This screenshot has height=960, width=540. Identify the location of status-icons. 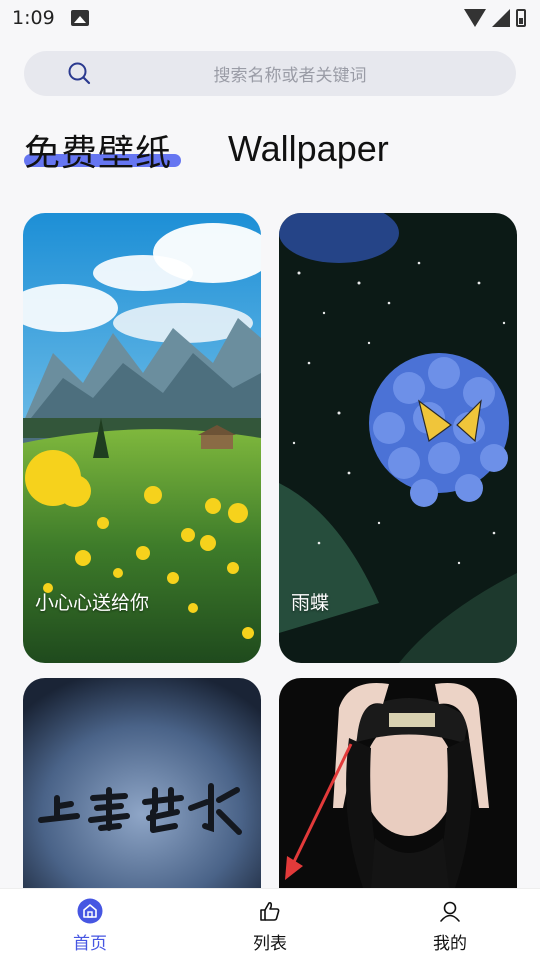
(495, 18).